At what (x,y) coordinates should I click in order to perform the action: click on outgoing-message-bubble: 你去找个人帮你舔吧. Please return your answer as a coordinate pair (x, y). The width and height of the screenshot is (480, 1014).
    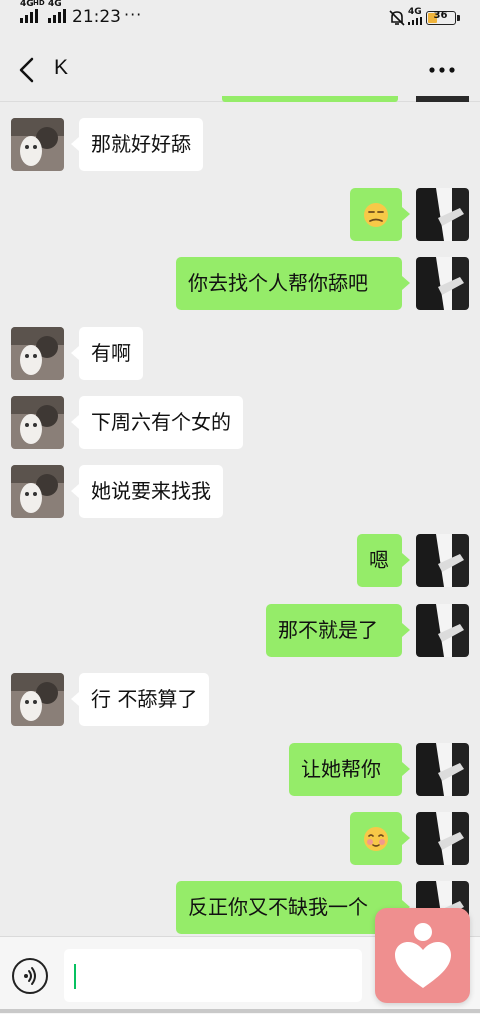
    Looking at the image, I should click on (293, 283).